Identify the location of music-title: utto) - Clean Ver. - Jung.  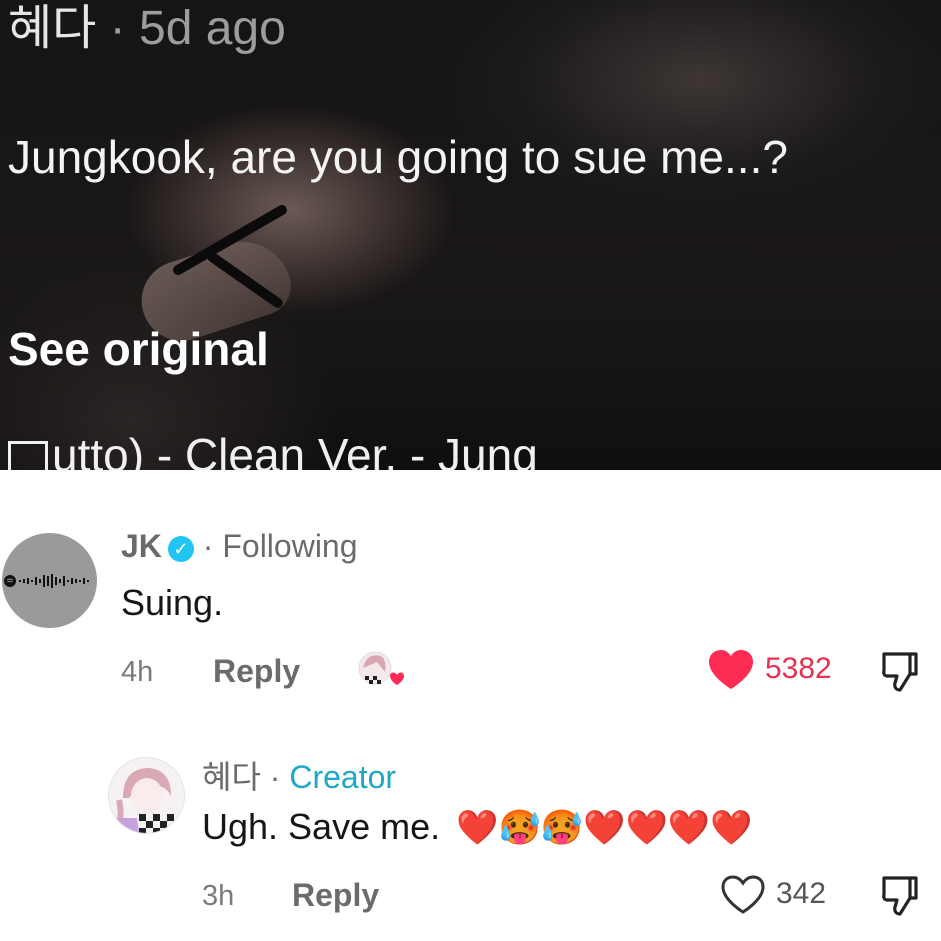
(295, 449).